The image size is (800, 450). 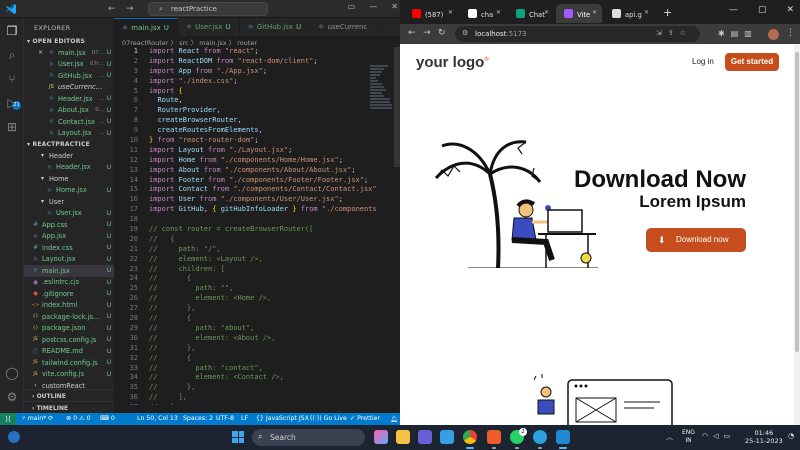 What do you see at coordinates (12, 31) in the screenshot?
I see `explorer-icon: ❐` at bounding box center [12, 31].